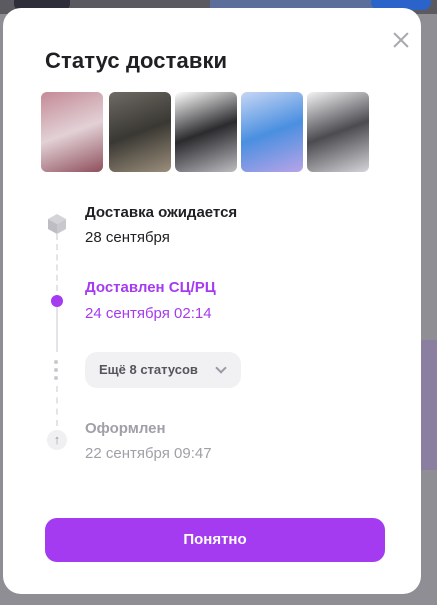 This screenshot has width=437, height=605. Describe the element at coordinates (148, 313) in the screenshot. I see `status-current-date: 24 сентября 02:14` at that location.